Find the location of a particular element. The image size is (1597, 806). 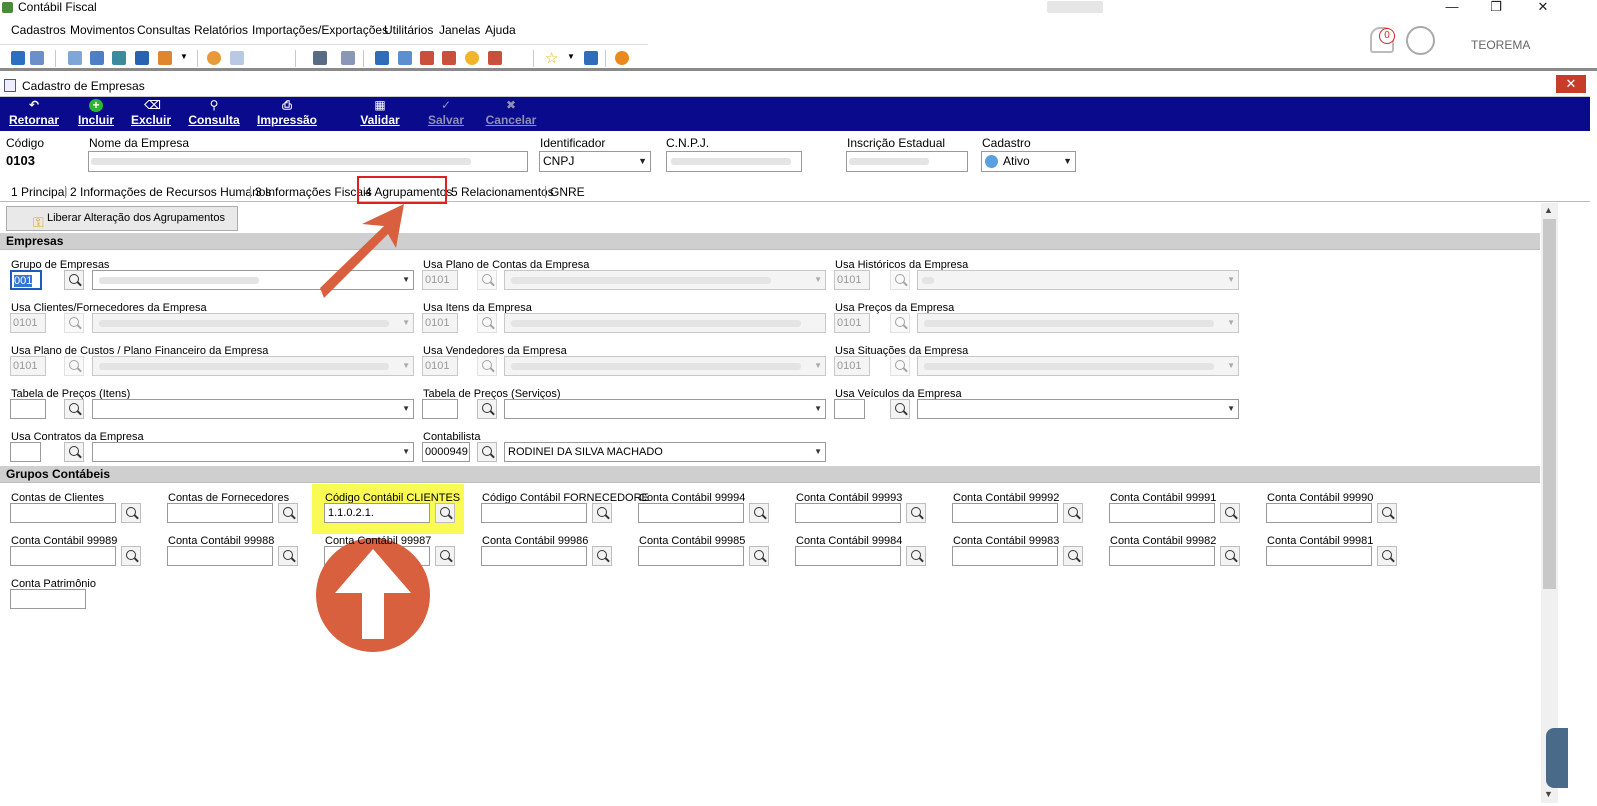

conta-patrimonio-field is located at coordinates (48, 599).